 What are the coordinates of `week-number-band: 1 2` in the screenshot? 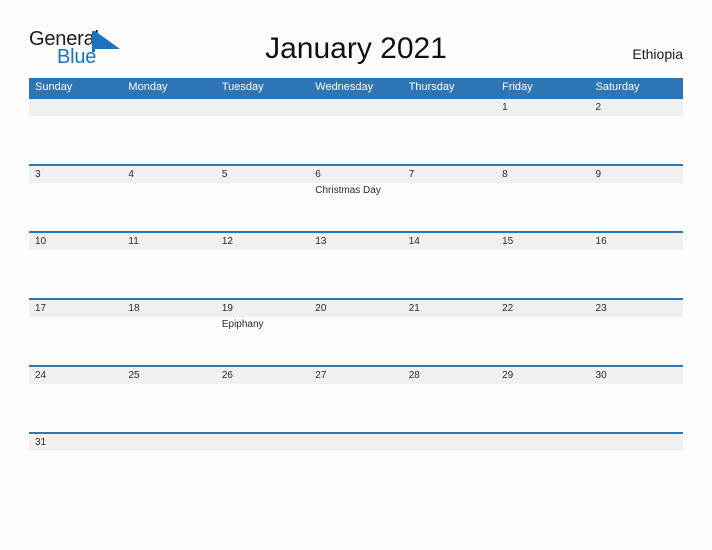 It's located at (356, 107).